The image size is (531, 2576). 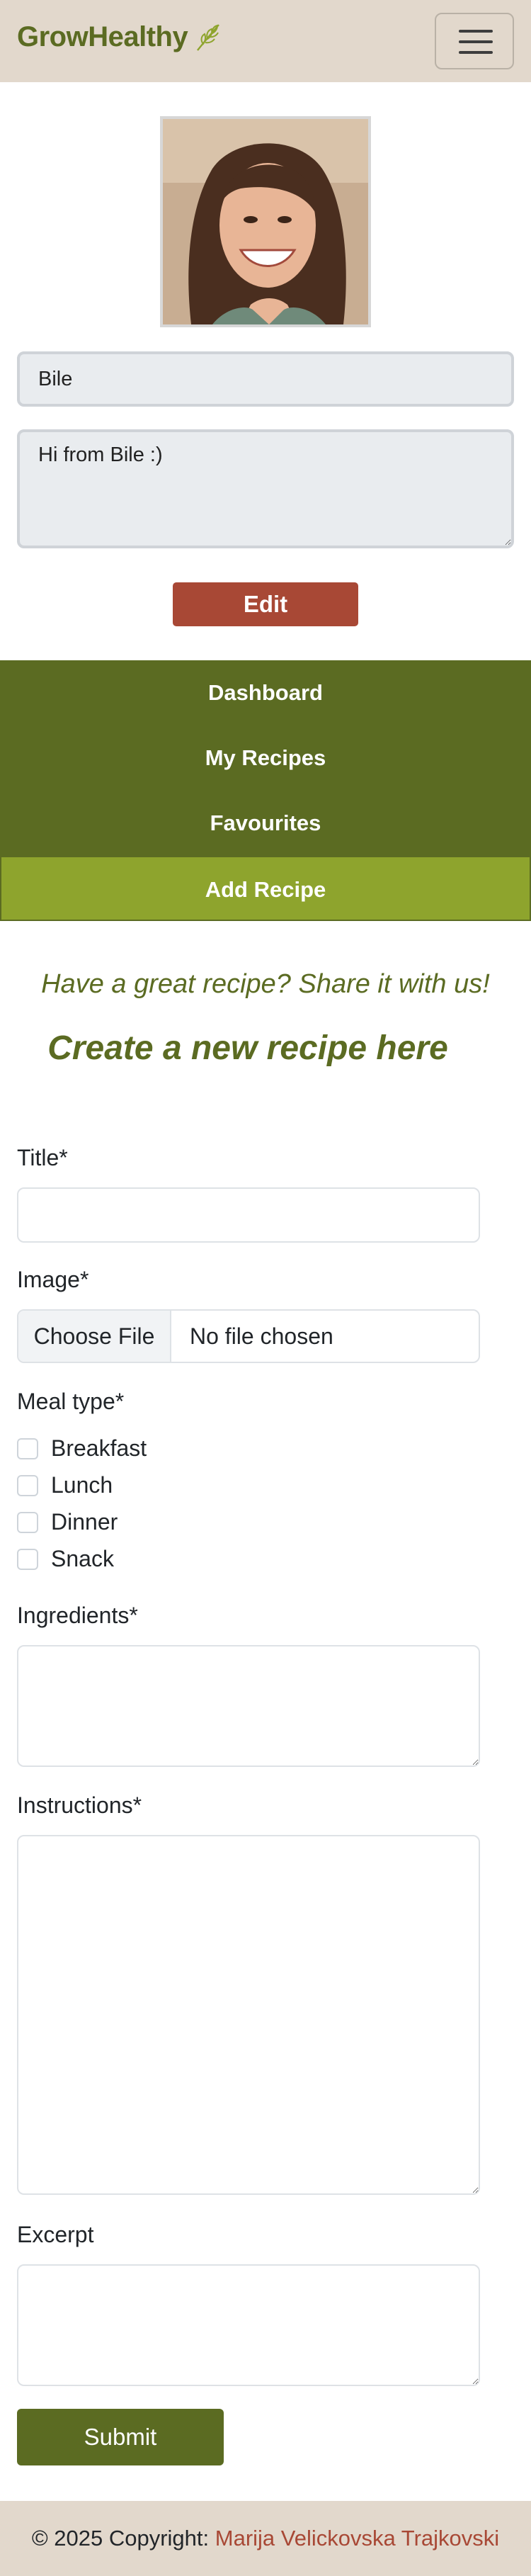 What do you see at coordinates (265, 221) in the screenshot?
I see `profile-photo` at bounding box center [265, 221].